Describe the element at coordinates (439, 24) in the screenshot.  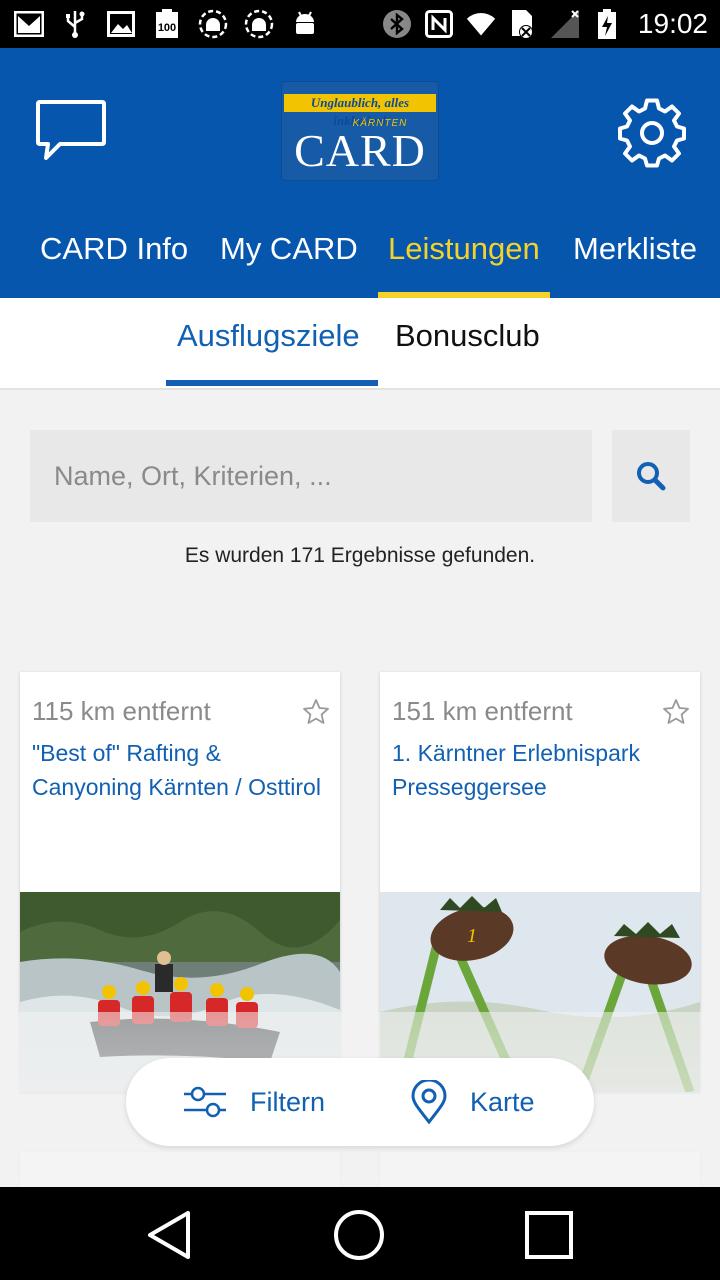
I see `nfc-icon` at that location.